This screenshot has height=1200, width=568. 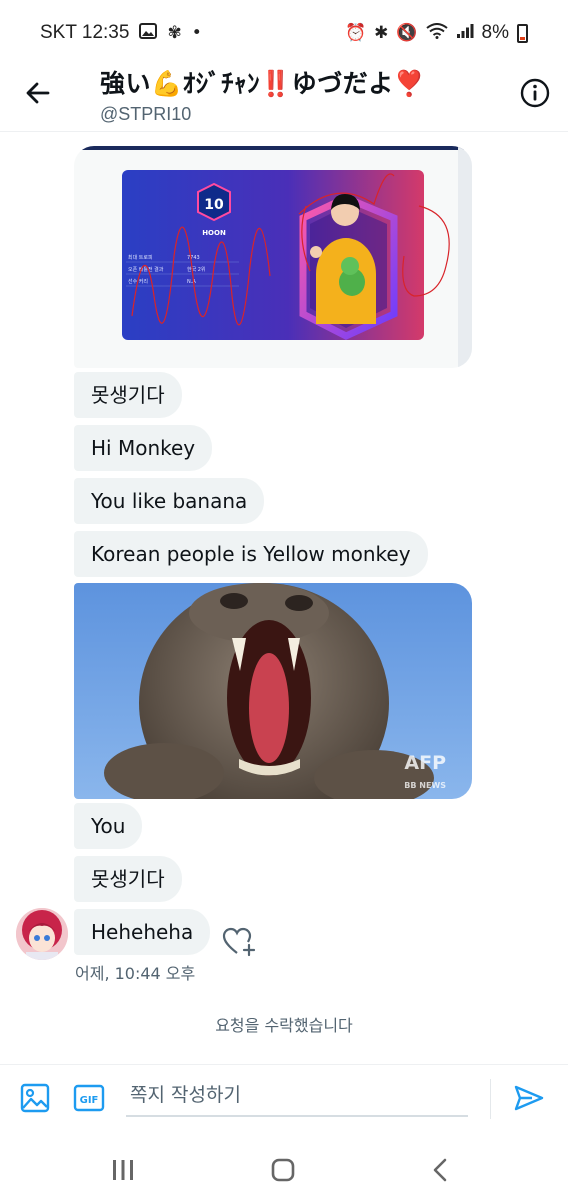 I want to click on conversation-title-block: 強い💪ｵｼﾞﾁｬﾝ‼️ゆづだよ❣️ @STPRI10, so click(x=262, y=94).